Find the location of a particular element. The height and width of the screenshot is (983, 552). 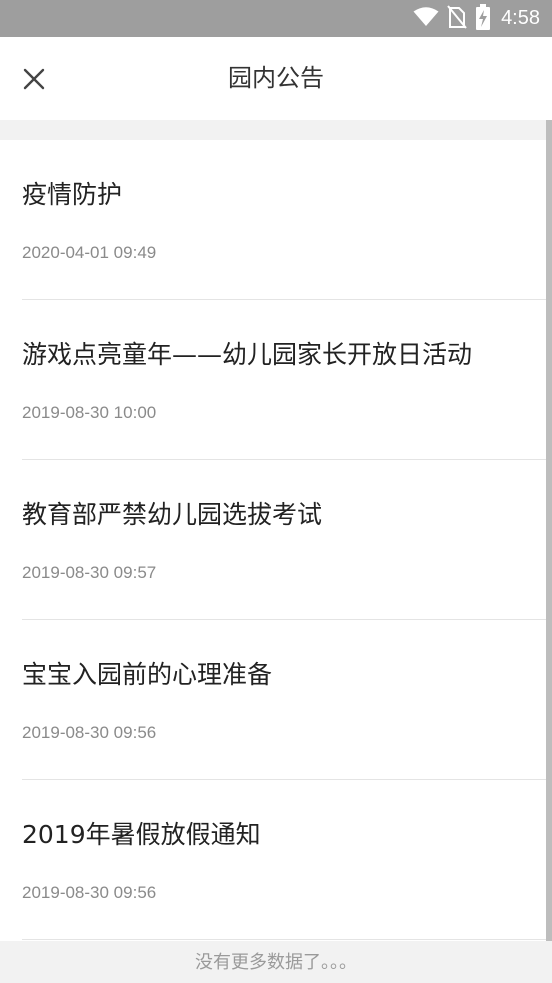

close-button is located at coordinates (34, 79).